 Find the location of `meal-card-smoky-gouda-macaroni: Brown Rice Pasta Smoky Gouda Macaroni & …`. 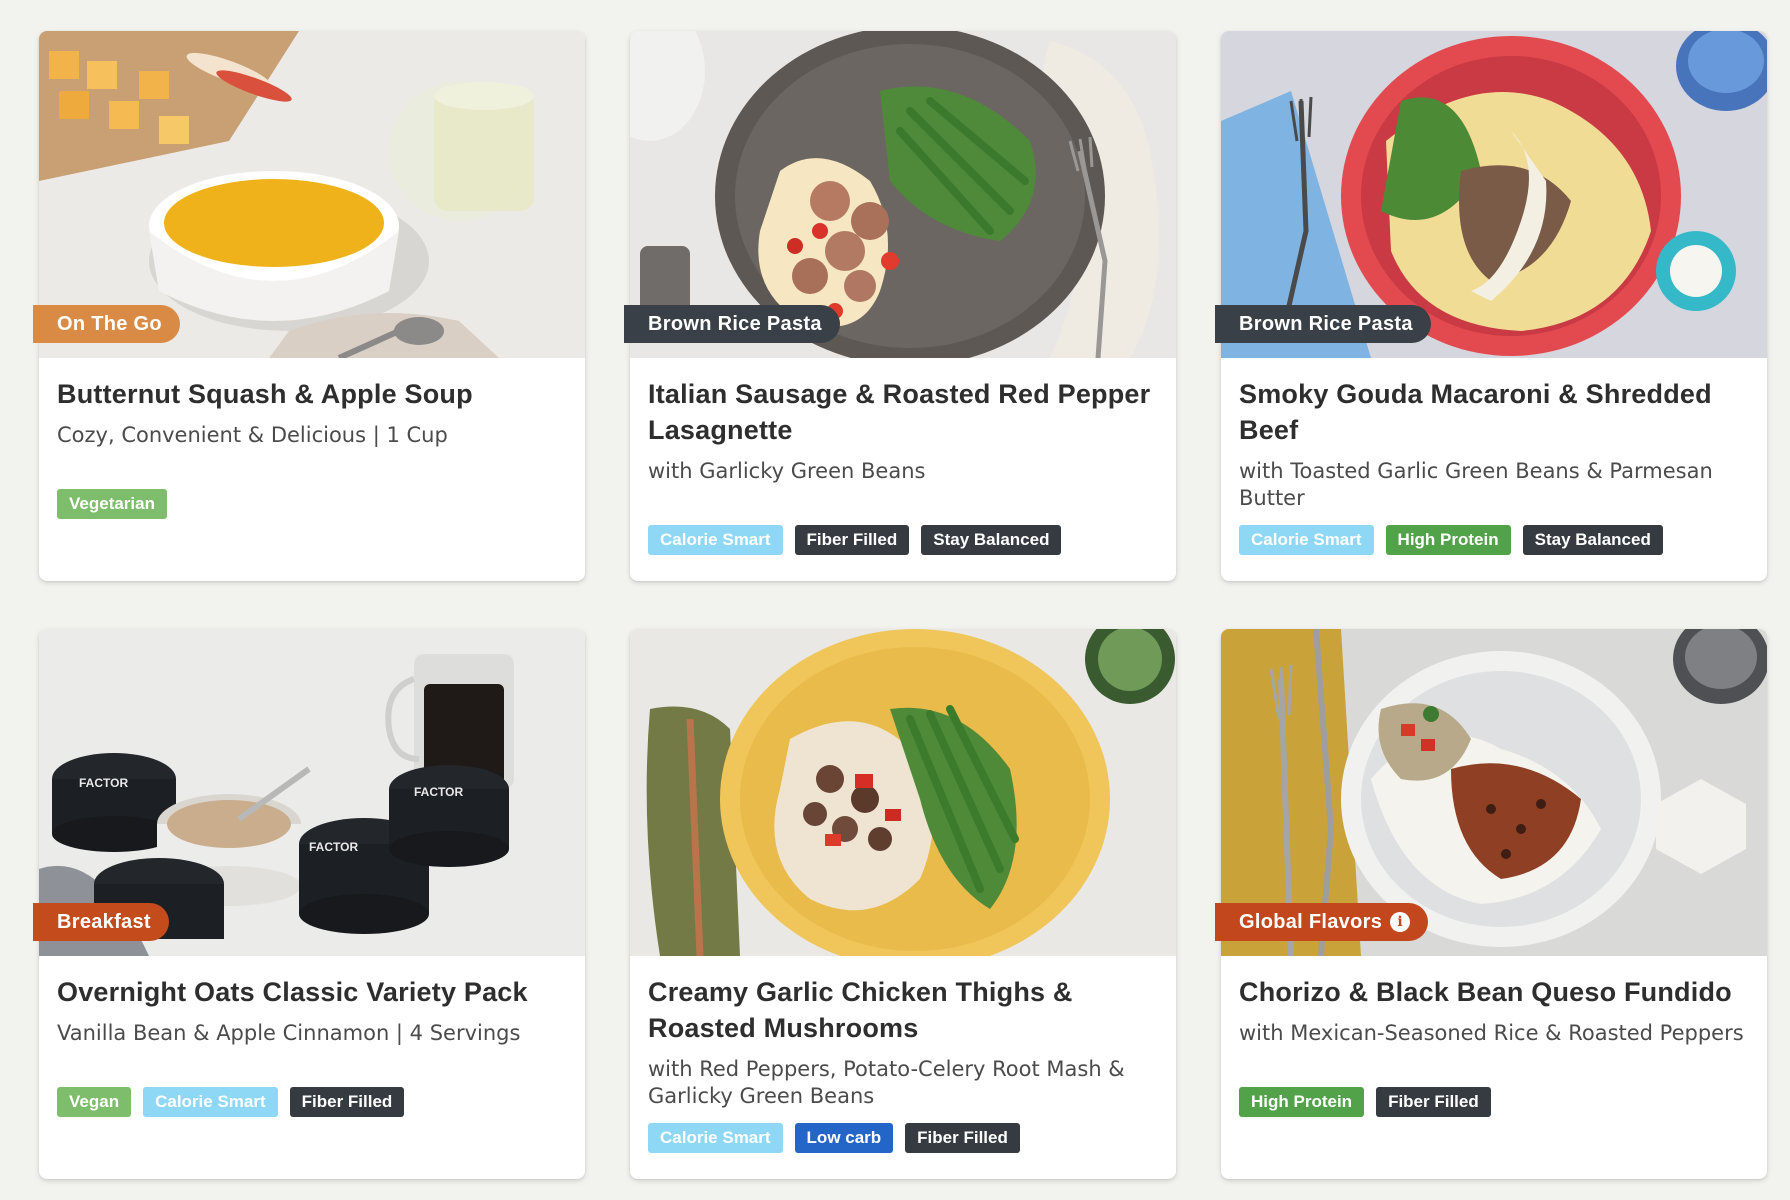

meal-card-smoky-gouda-macaroni: Brown Rice Pasta Smoky Gouda Macaroni & … is located at coordinates (1491, 306).